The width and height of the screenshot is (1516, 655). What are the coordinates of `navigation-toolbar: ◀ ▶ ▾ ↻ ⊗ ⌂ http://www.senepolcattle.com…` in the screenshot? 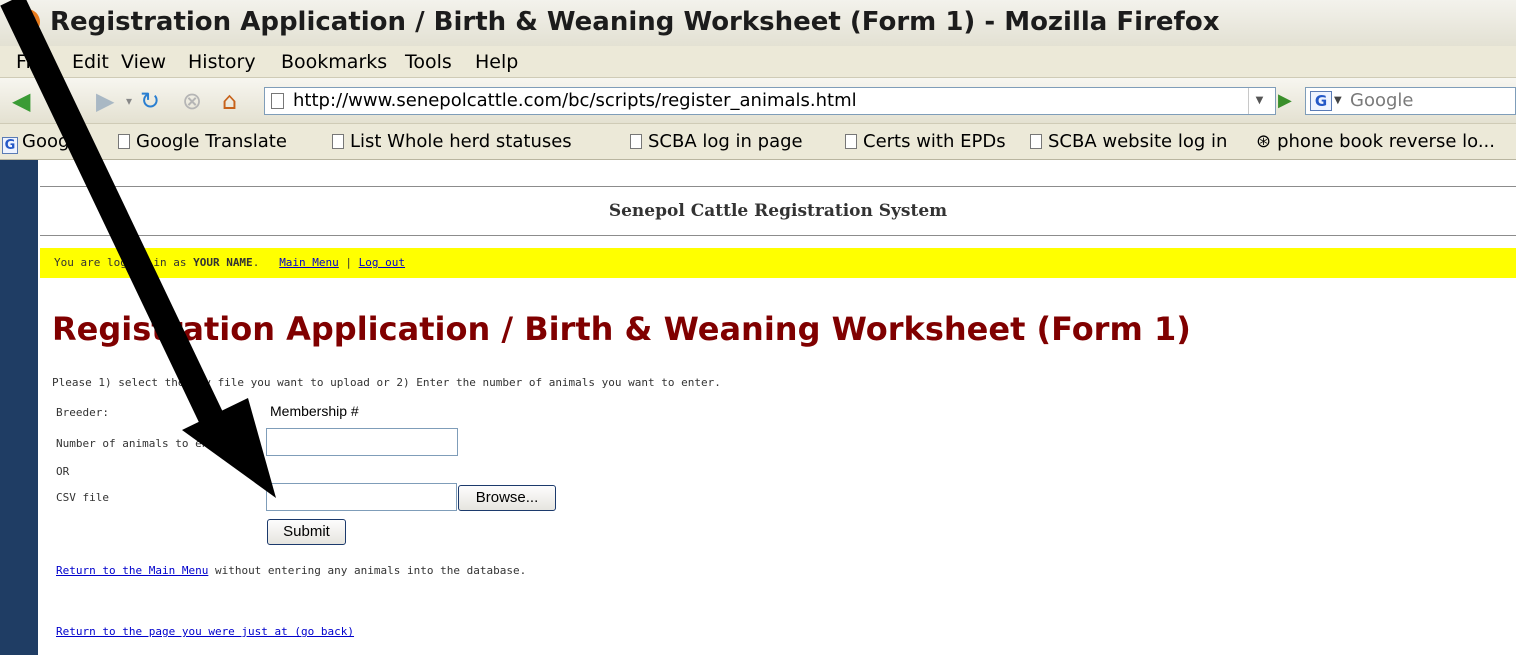 It's located at (758, 101).